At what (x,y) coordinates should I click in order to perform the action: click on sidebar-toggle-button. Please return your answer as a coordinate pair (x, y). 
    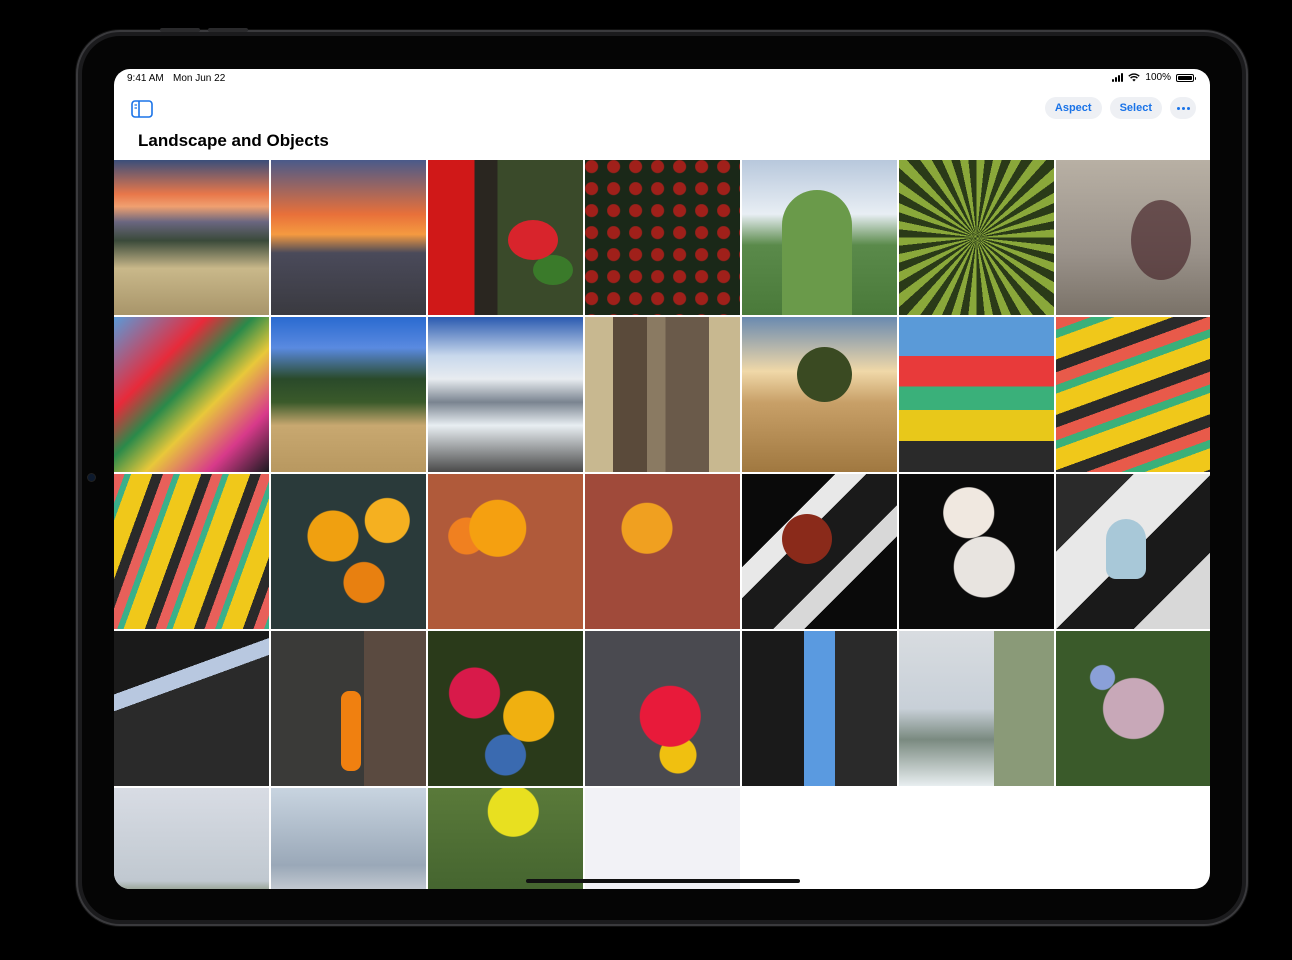
    Looking at the image, I should click on (142, 109).